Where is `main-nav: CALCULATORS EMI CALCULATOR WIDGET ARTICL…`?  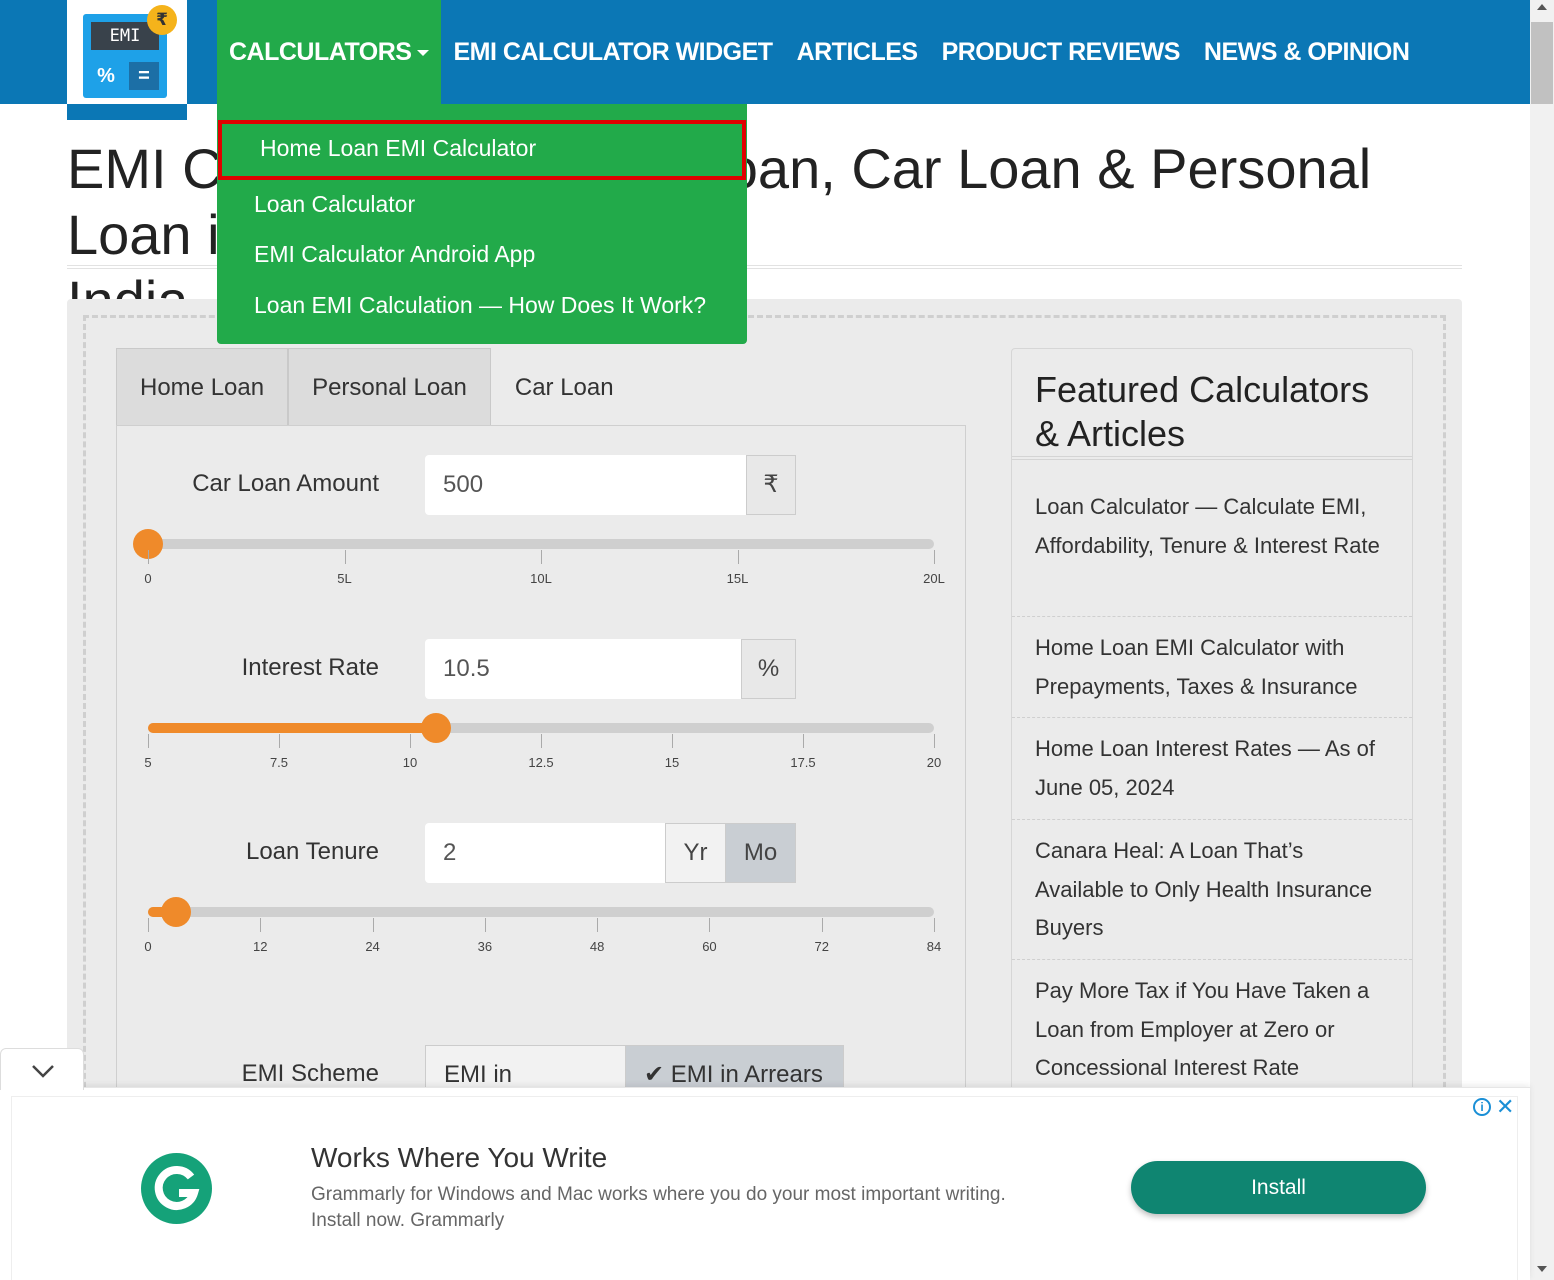
main-nav: CALCULATORS EMI CALCULATOR WIDGET ARTICL… is located at coordinates (819, 52).